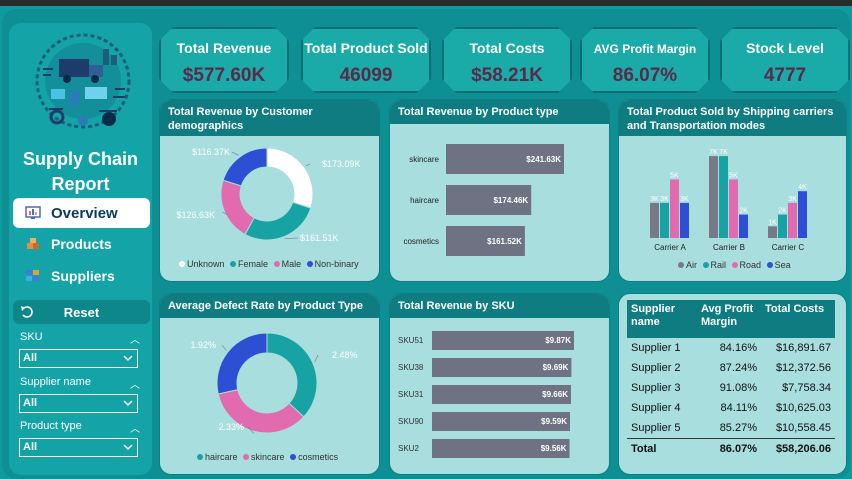 This screenshot has height=479, width=852. What do you see at coordinates (78, 358) in the screenshot?
I see `filter-select-sku: All` at bounding box center [78, 358].